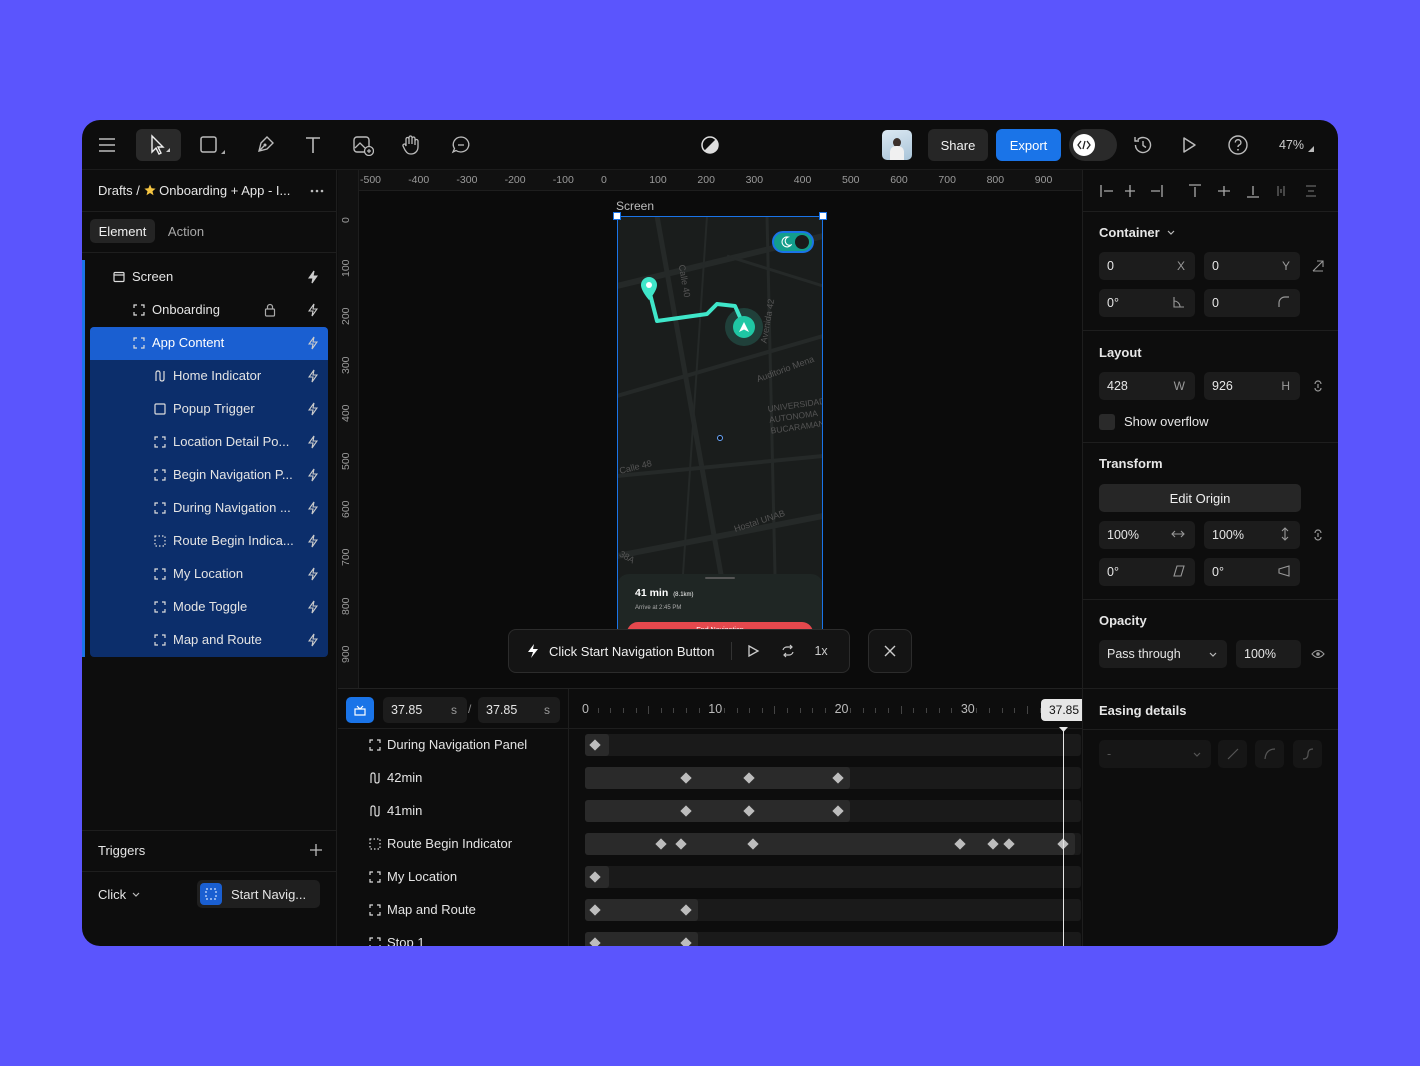 The image size is (1420, 1066). I want to click on layer-row: Onboarding, so click(209, 310).